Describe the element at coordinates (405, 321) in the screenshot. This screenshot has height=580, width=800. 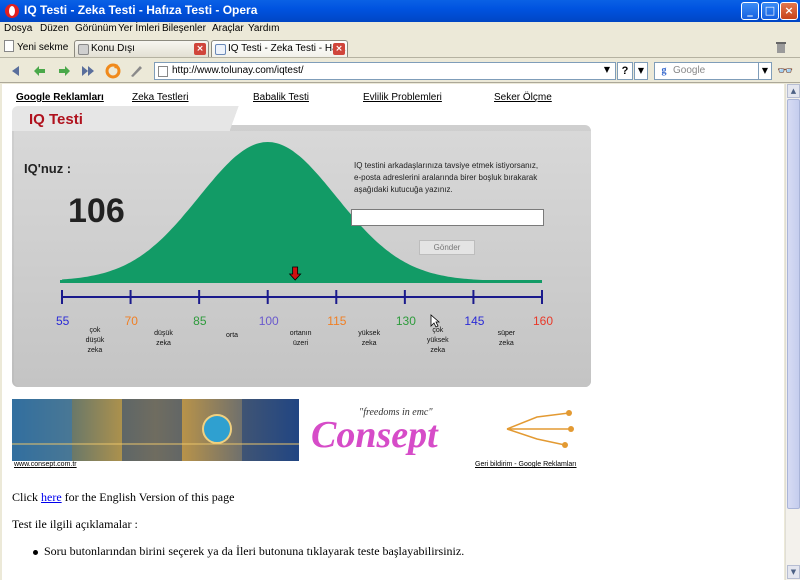
I see `scale-value: 130` at that location.